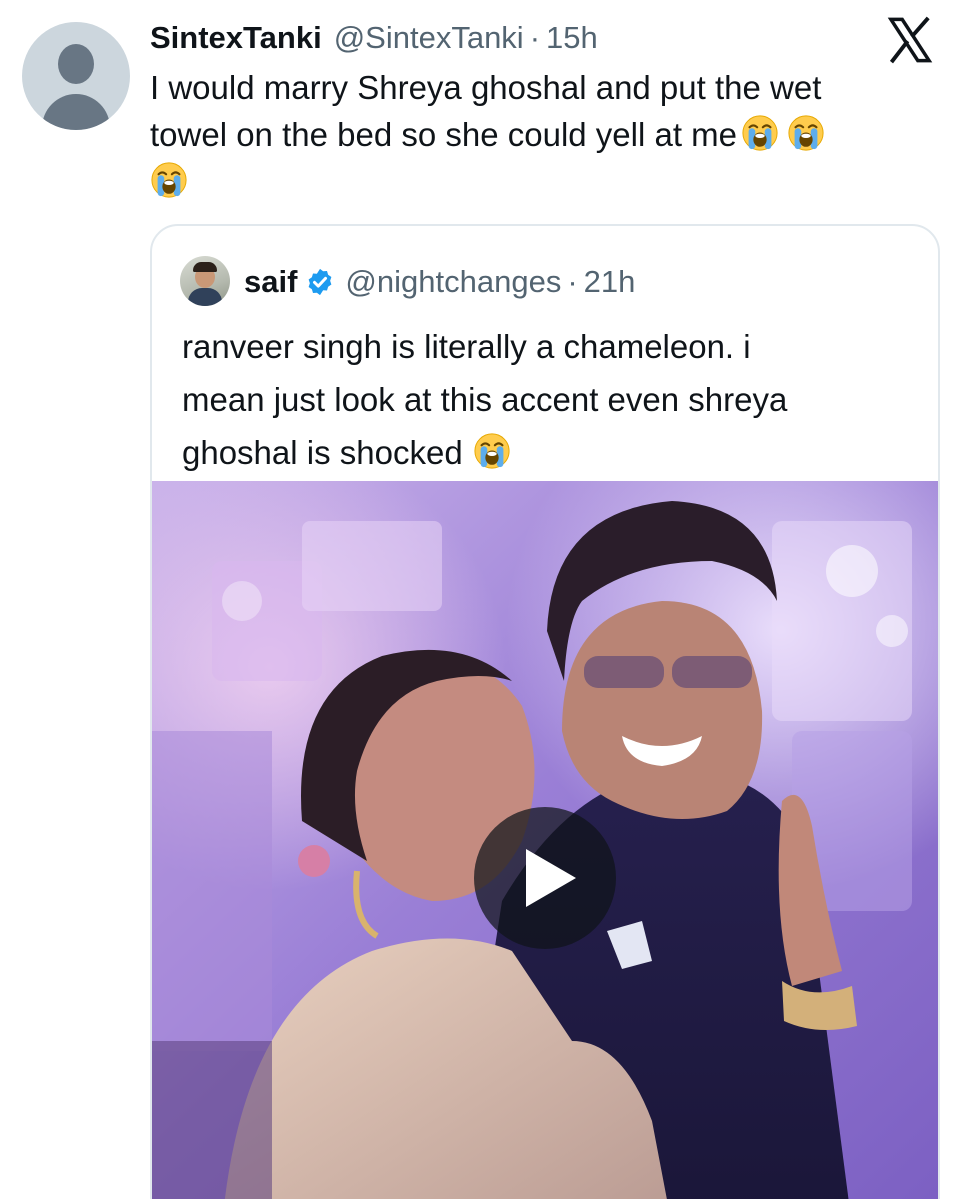  I want to click on quoted-tweet-header: saif @nightchanges · 21h, so click(439, 282).